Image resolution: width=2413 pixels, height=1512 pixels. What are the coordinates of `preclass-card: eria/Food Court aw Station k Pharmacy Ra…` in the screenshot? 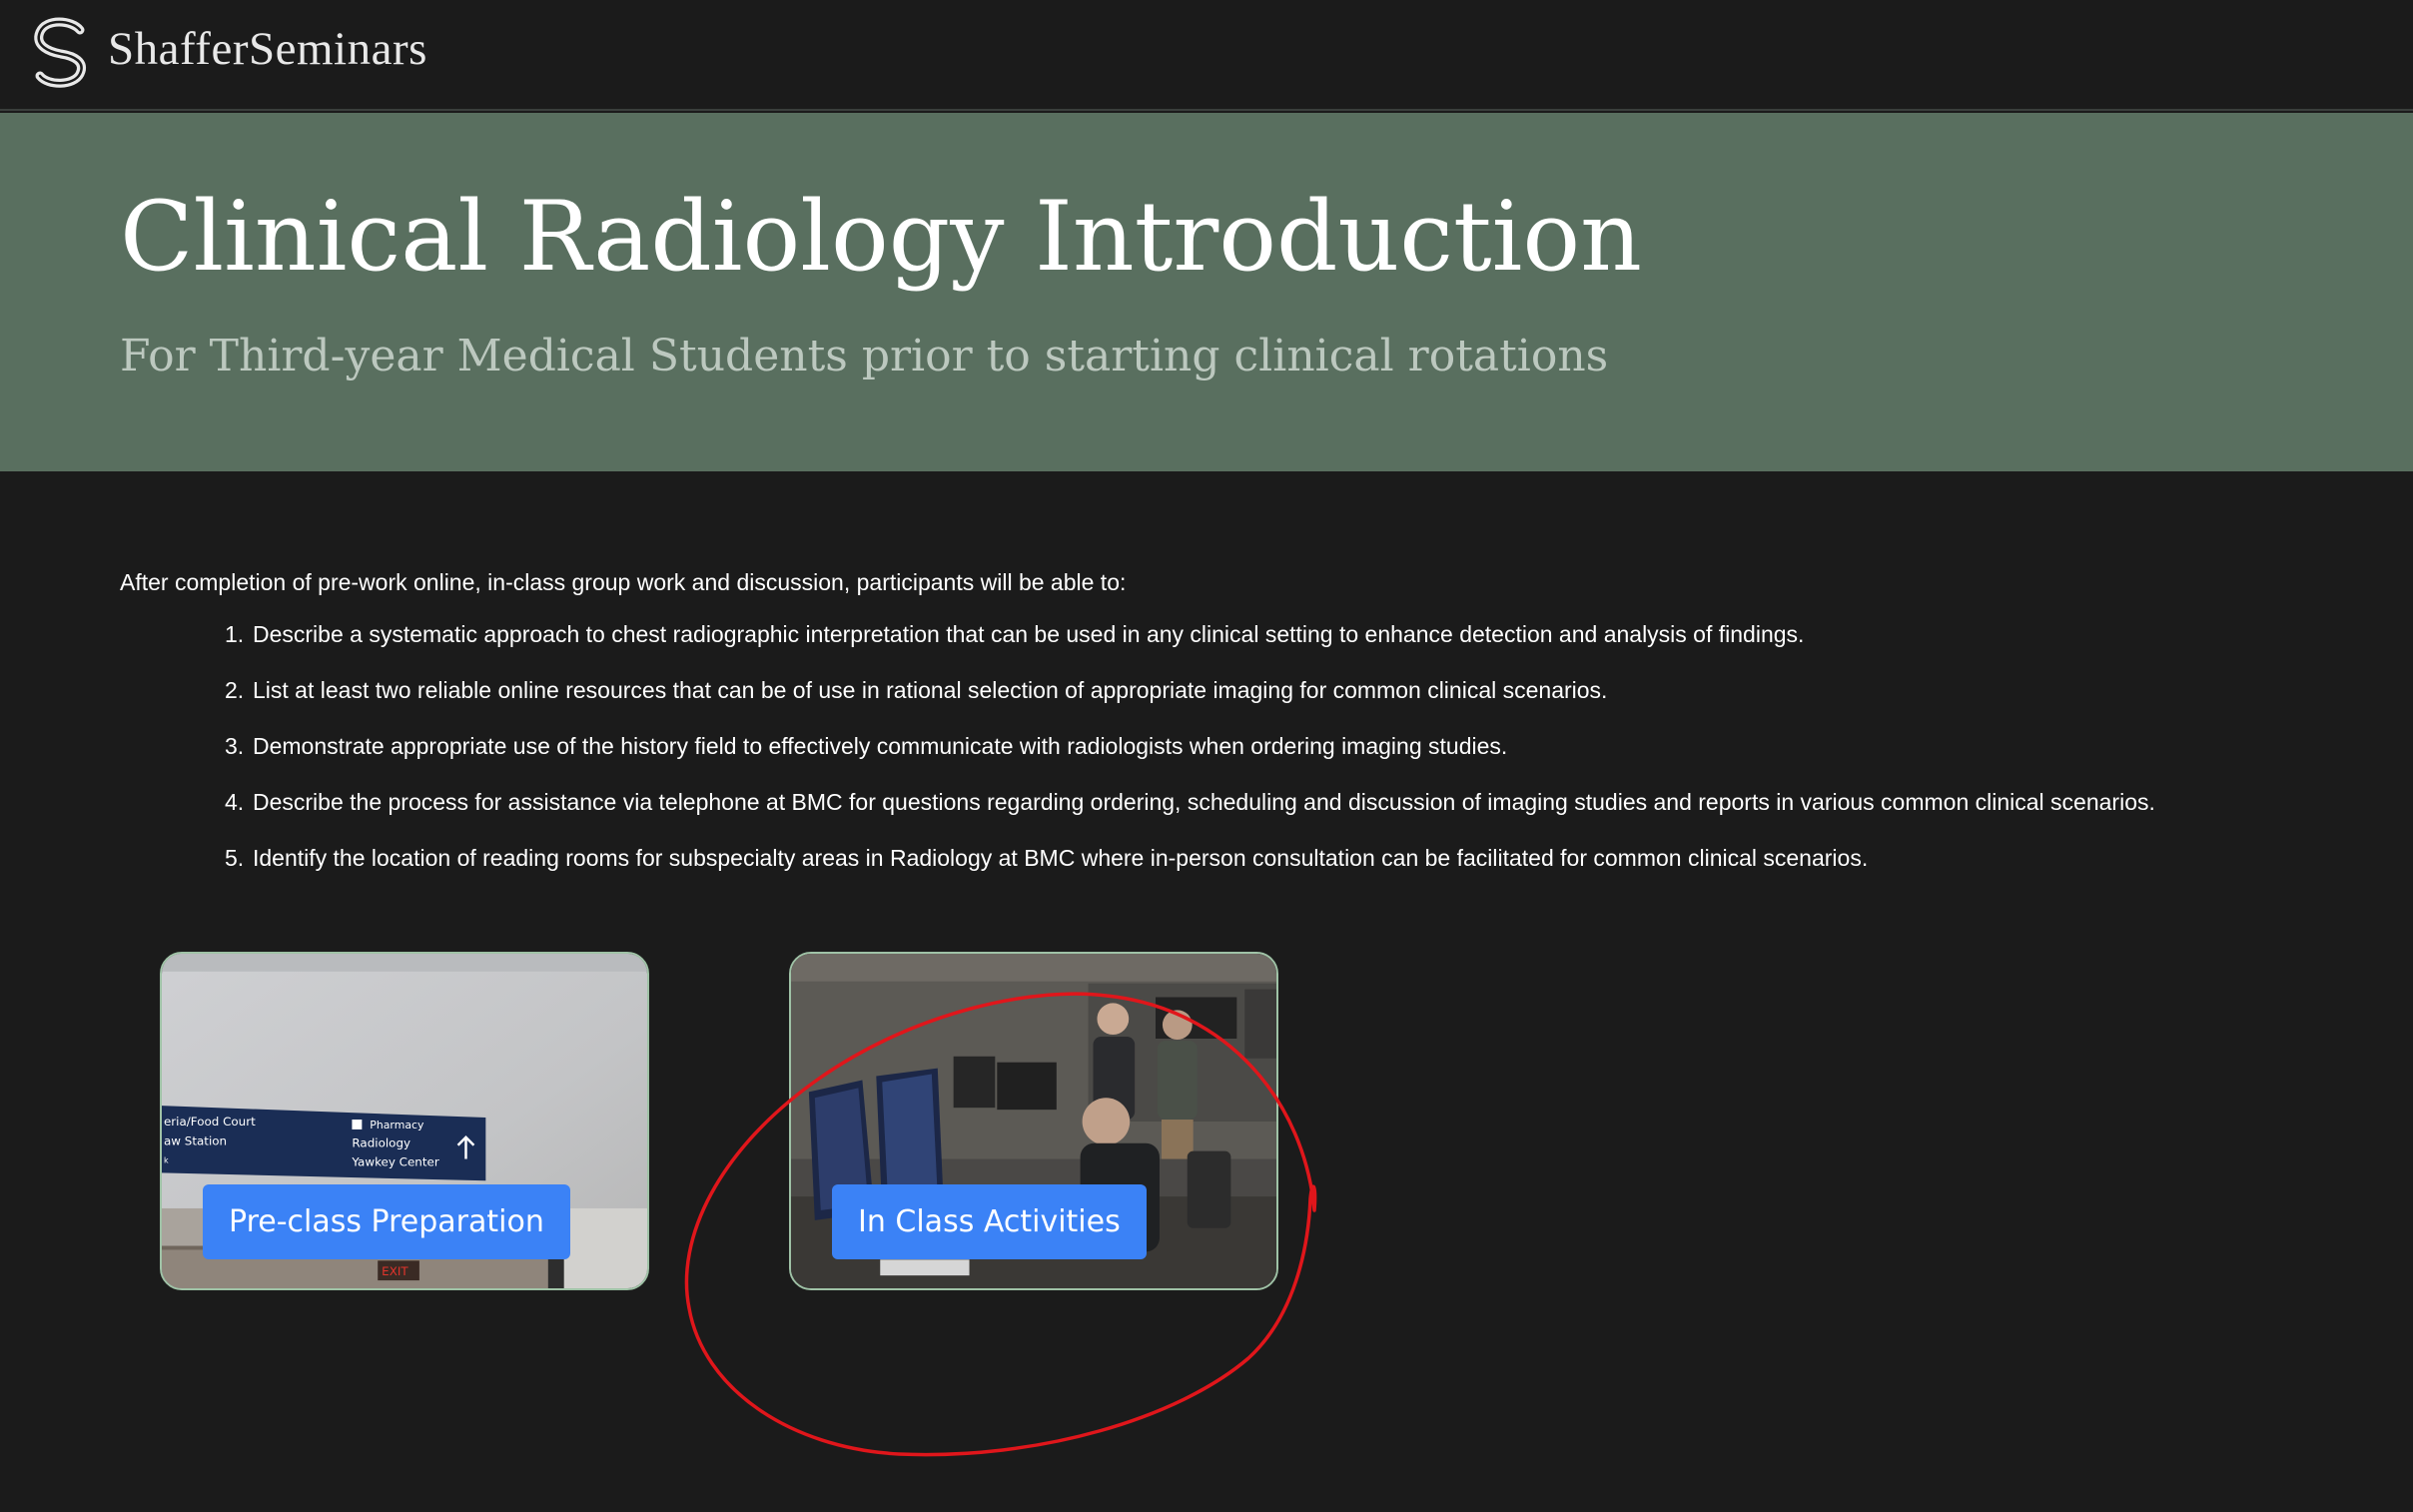 It's located at (405, 1121).